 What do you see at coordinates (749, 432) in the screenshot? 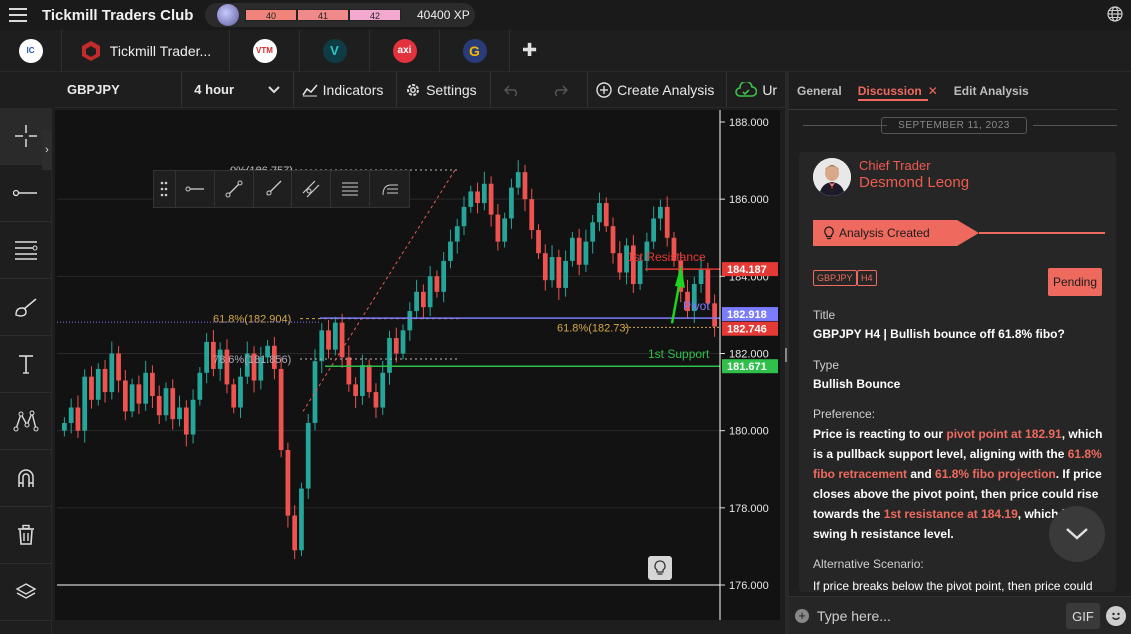
I see `axis-tick-label: 180.000` at bounding box center [749, 432].